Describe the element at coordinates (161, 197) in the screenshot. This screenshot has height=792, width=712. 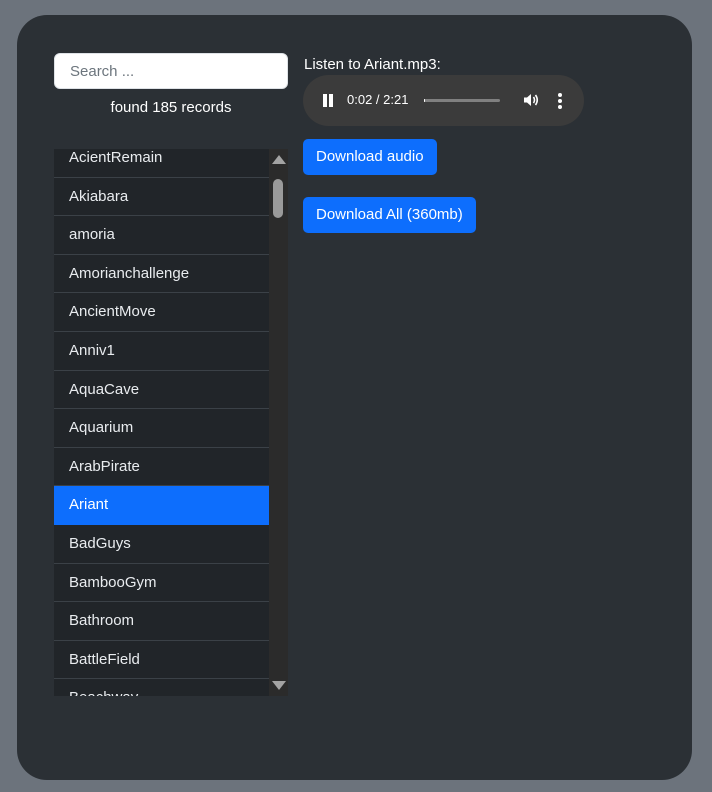
I see `list-item: Akiabara` at that location.